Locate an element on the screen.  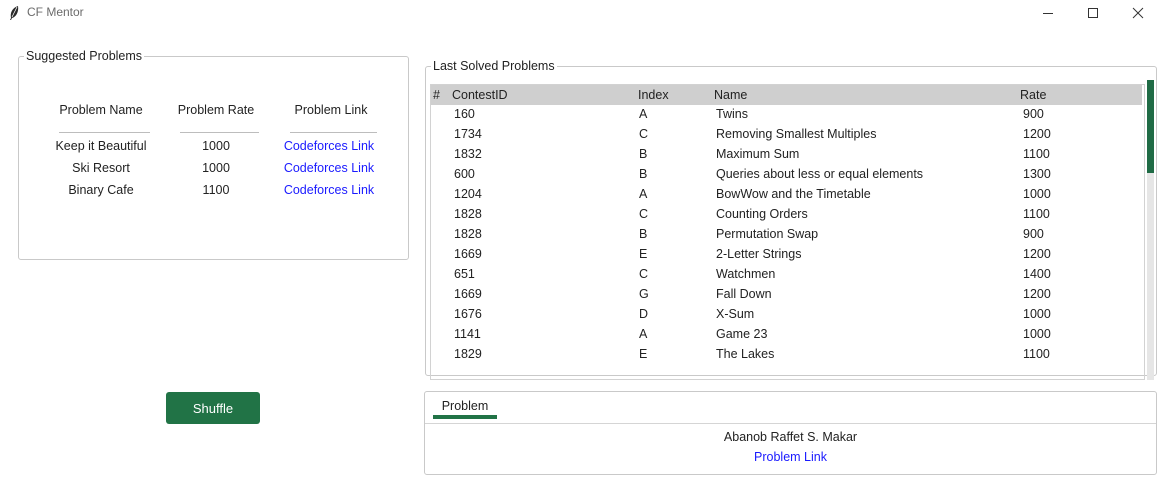
table-row: 160 A Twins 900 is located at coordinates (786, 115).